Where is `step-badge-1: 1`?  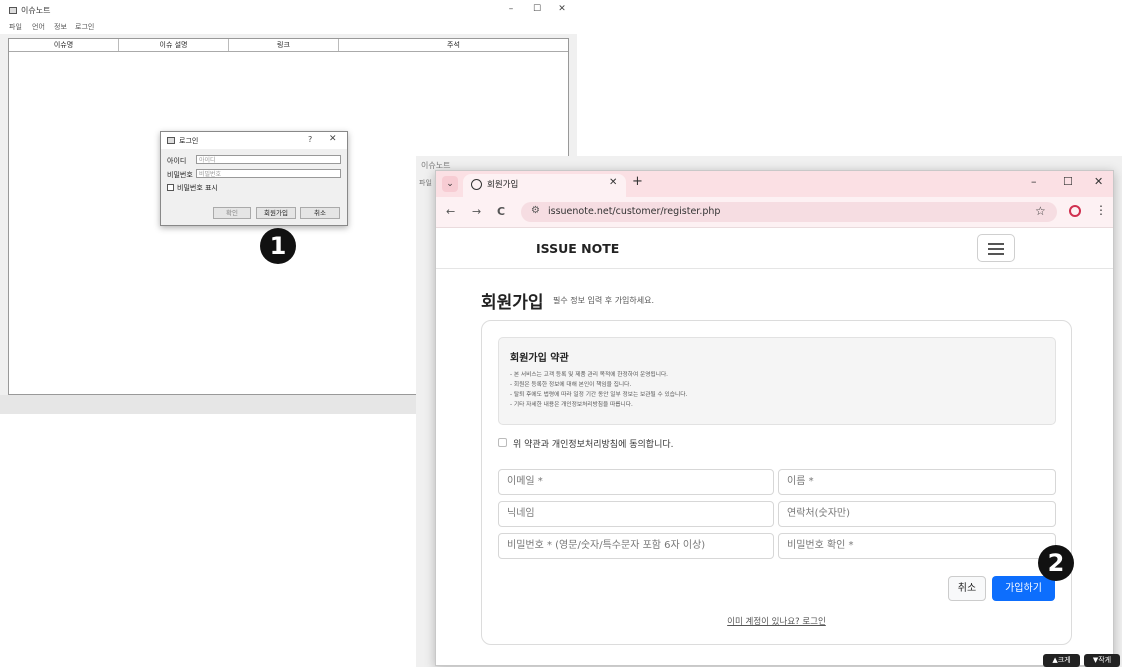 step-badge-1: 1 is located at coordinates (278, 246).